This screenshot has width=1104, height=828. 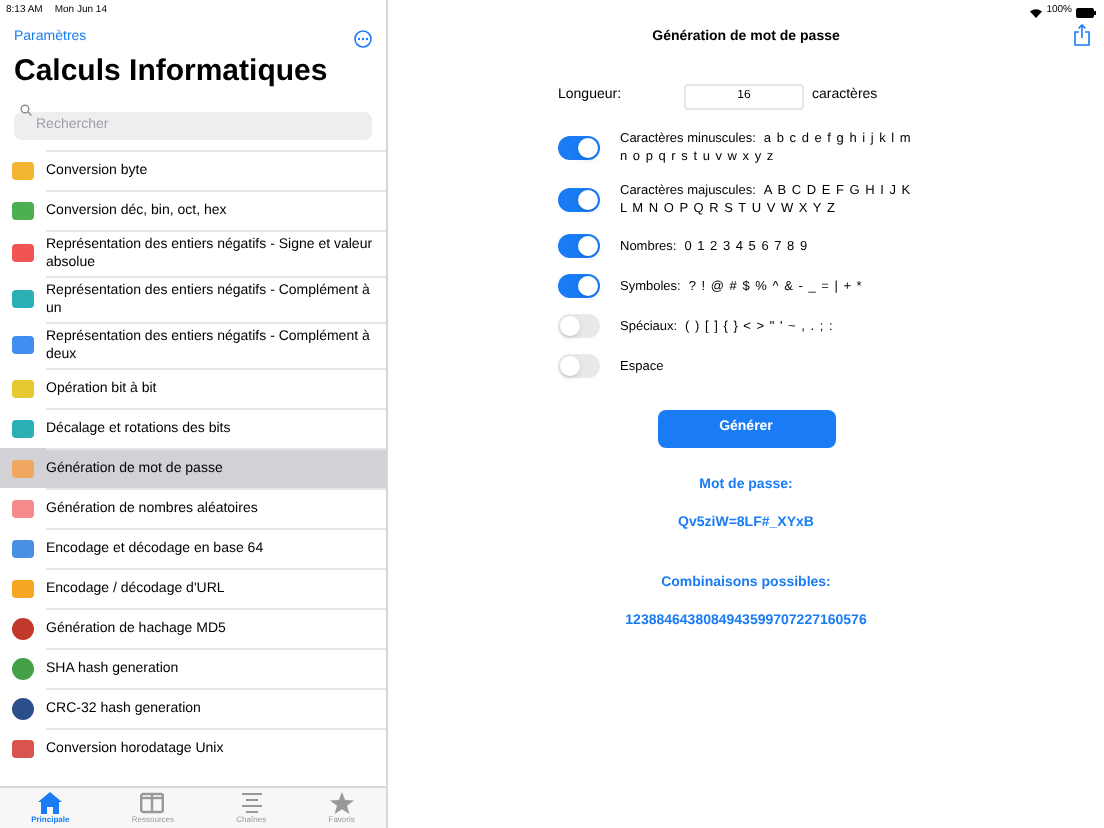 I want to click on star-icon, so click(x=341, y=802).